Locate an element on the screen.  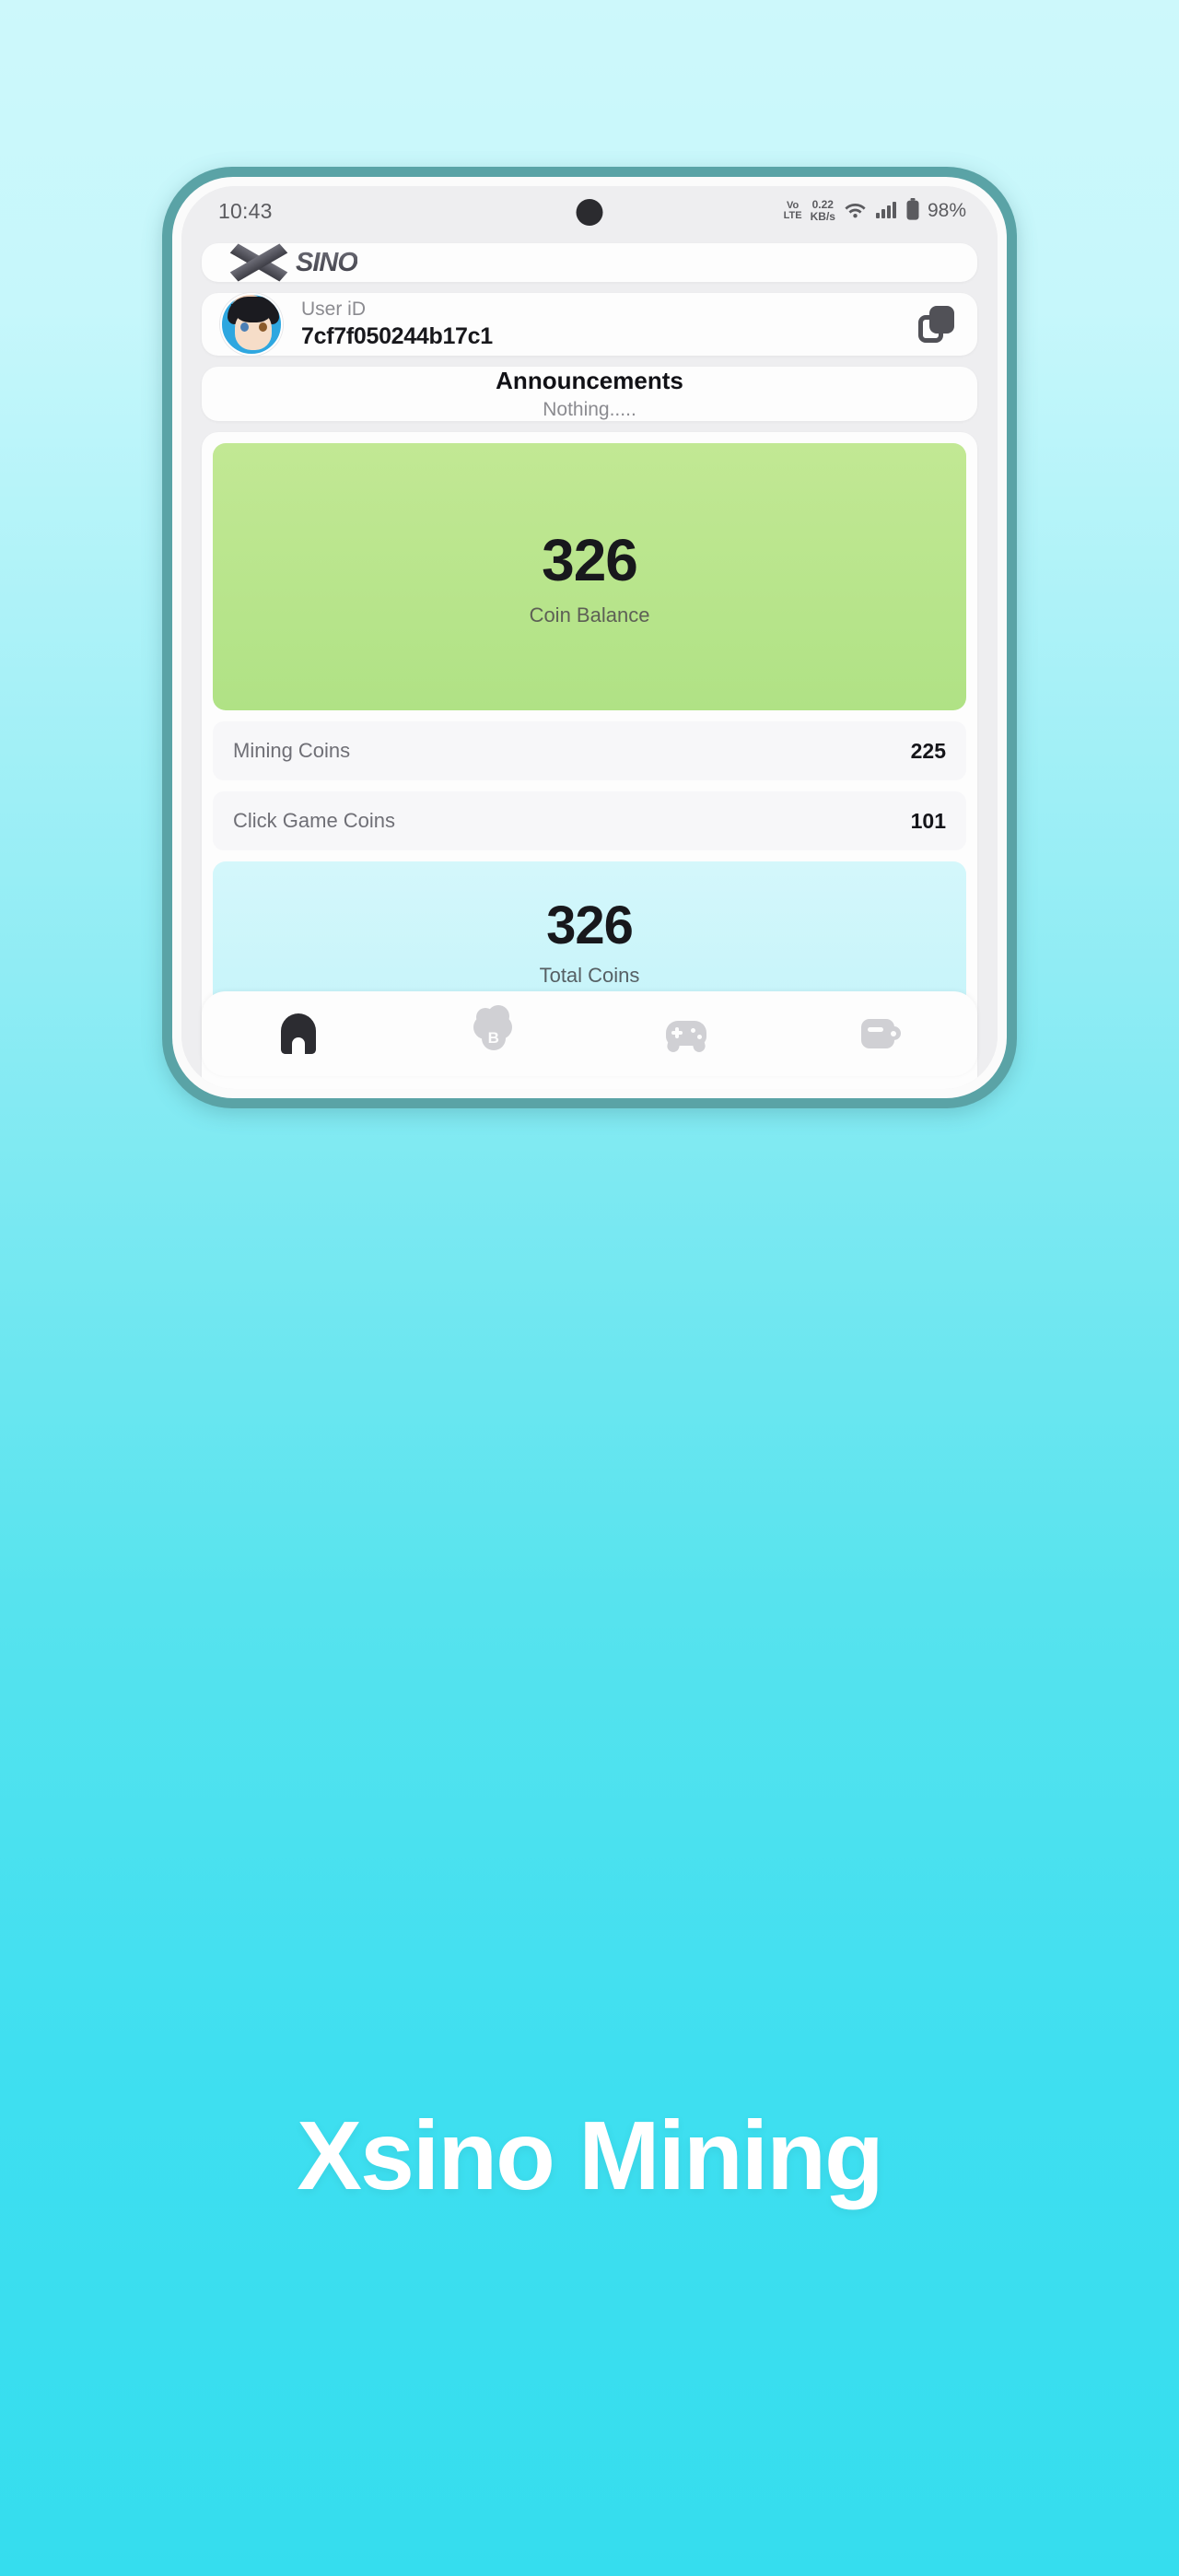
wallet-icon is located at coordinates (880, 1033).